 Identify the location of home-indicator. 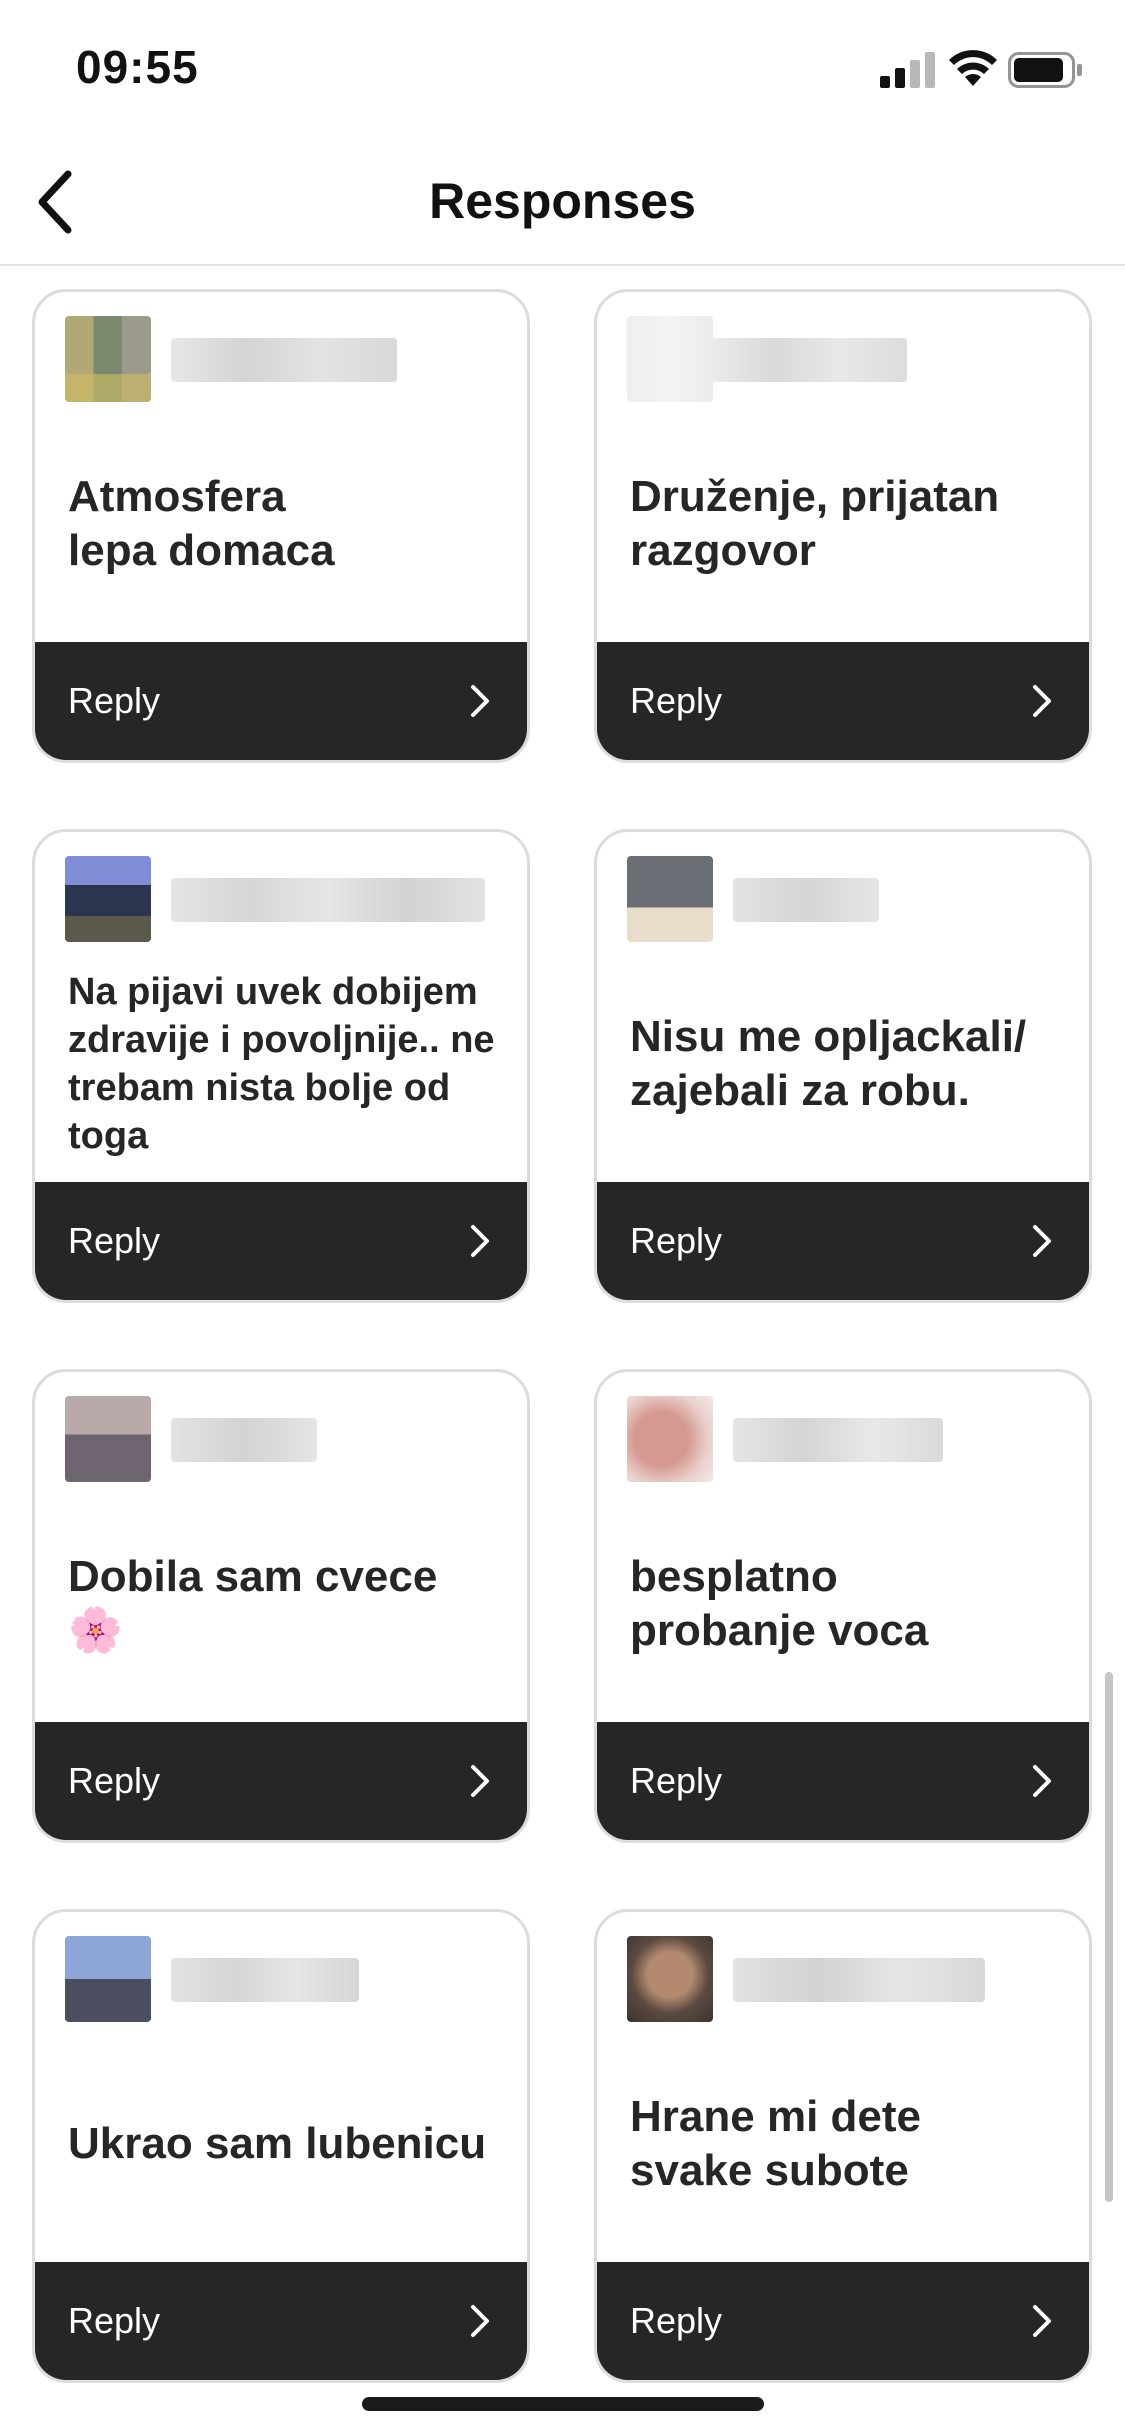
(563, 2404).